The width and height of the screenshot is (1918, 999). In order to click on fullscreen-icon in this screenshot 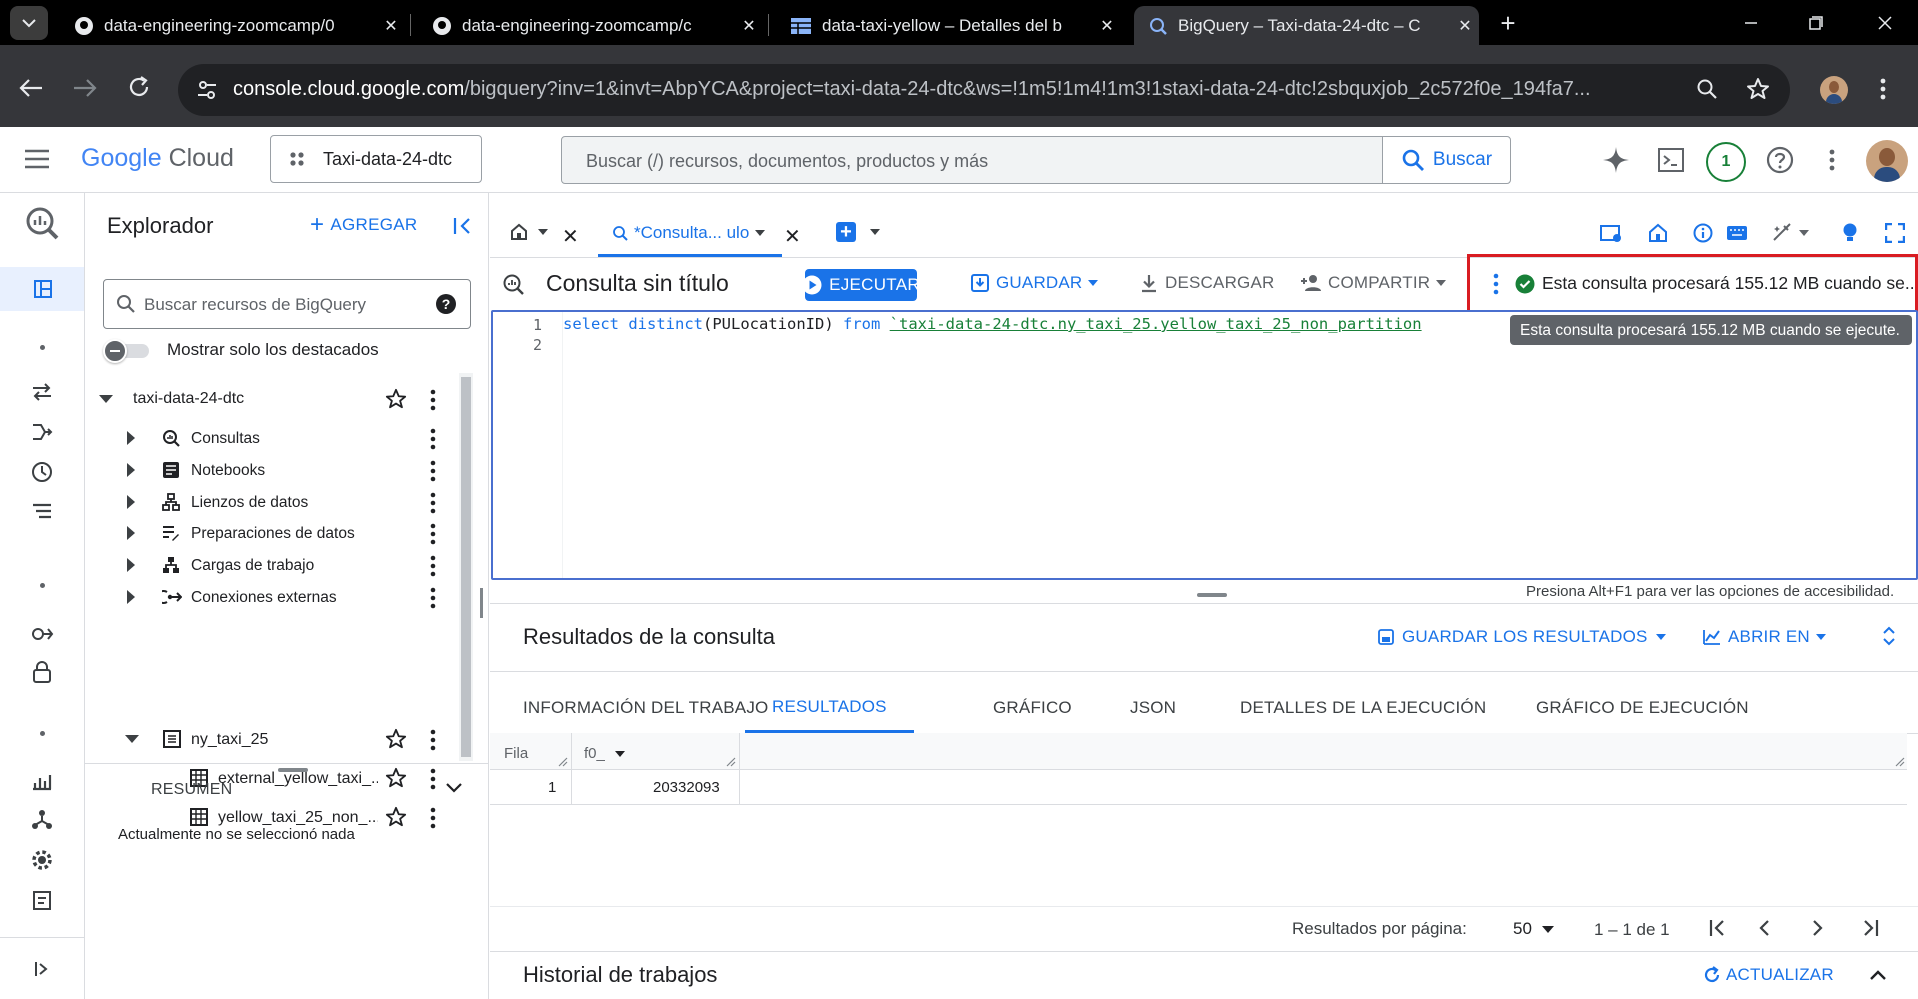, I will do `click(1895, 233)`.